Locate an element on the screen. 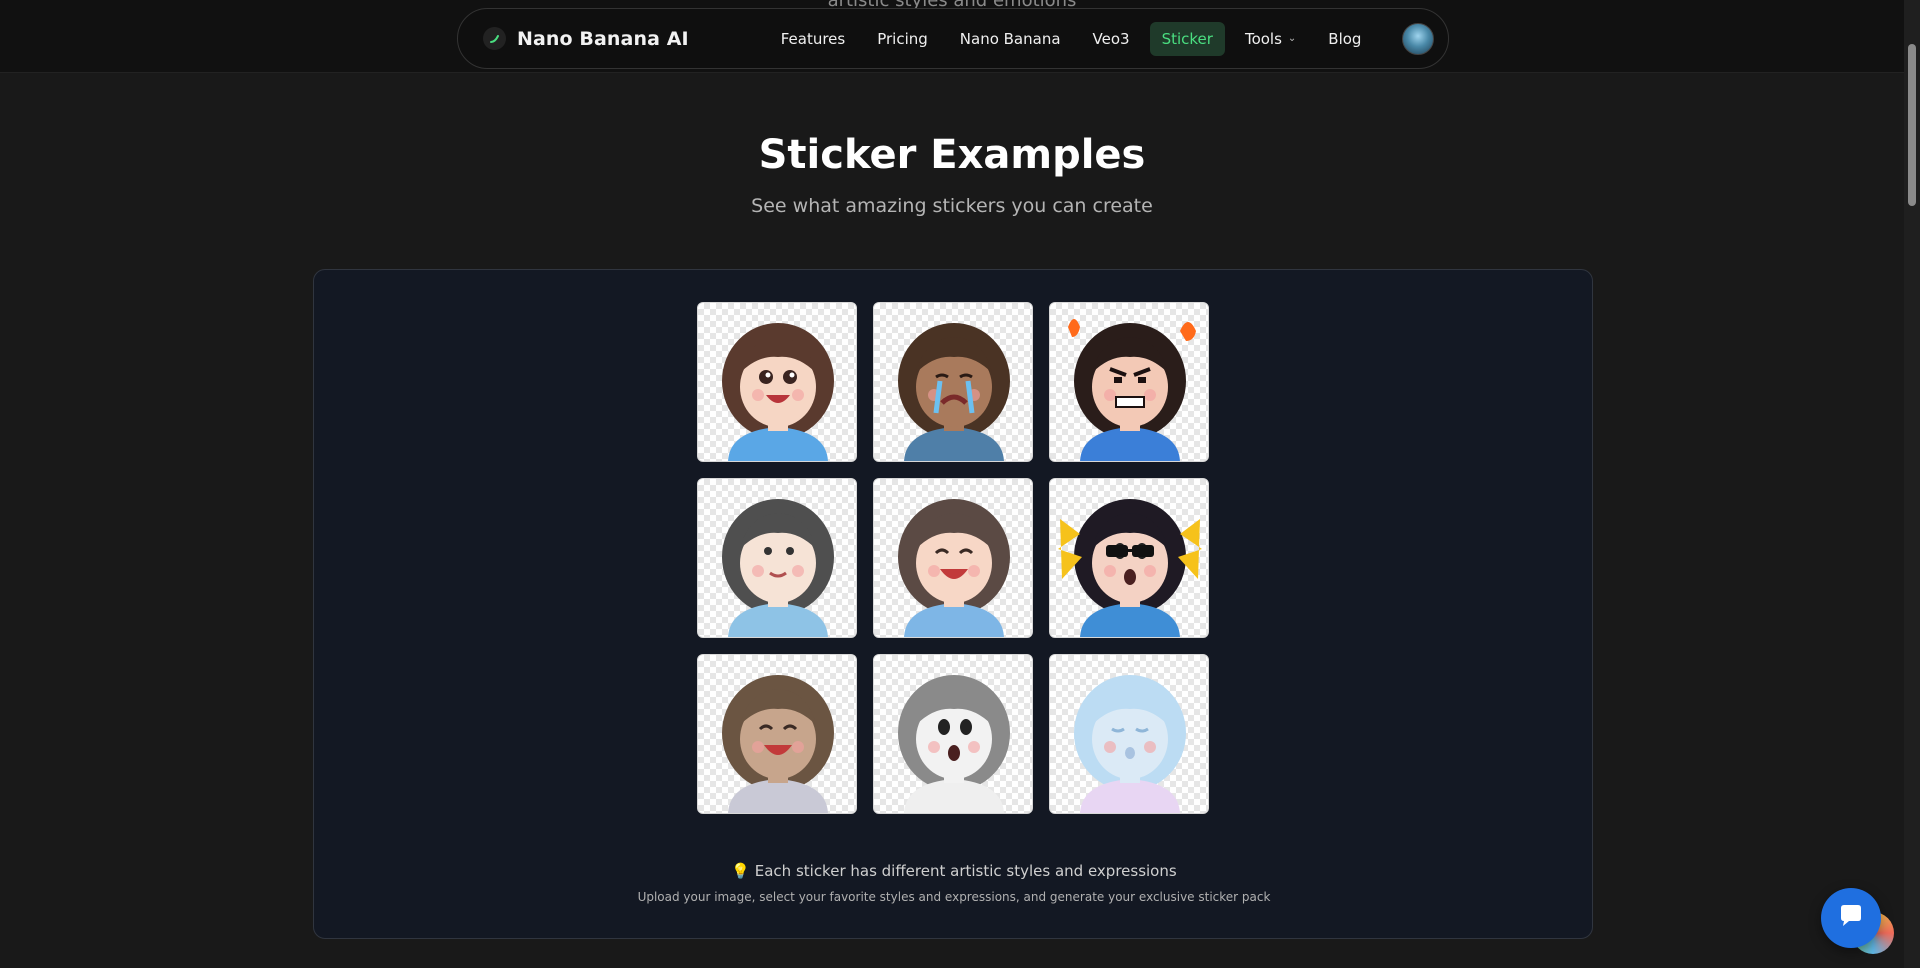 The image size is (1920, 968). nav-item-label: Nano Banana is located at coordinates (1010, 38).